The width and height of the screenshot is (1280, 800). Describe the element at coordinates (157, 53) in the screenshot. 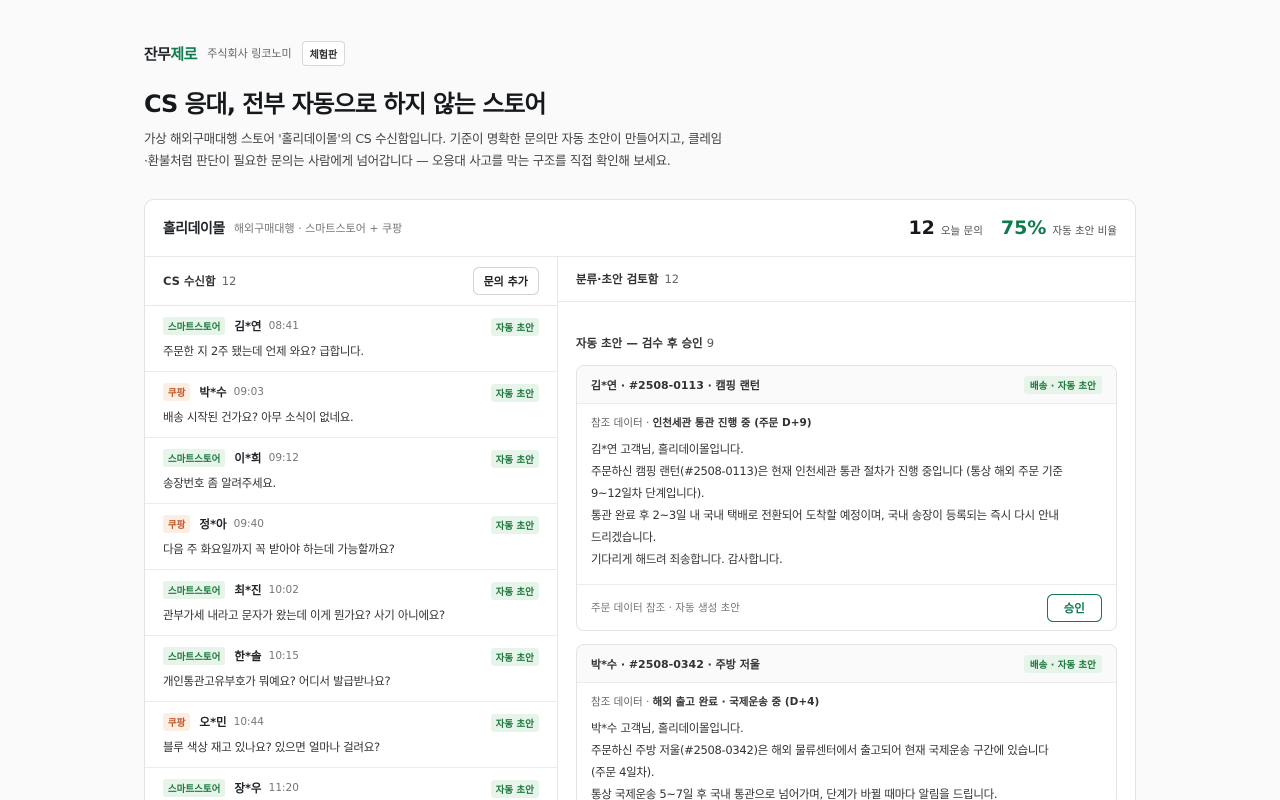

I see `brand-main: 잔무` at that location.